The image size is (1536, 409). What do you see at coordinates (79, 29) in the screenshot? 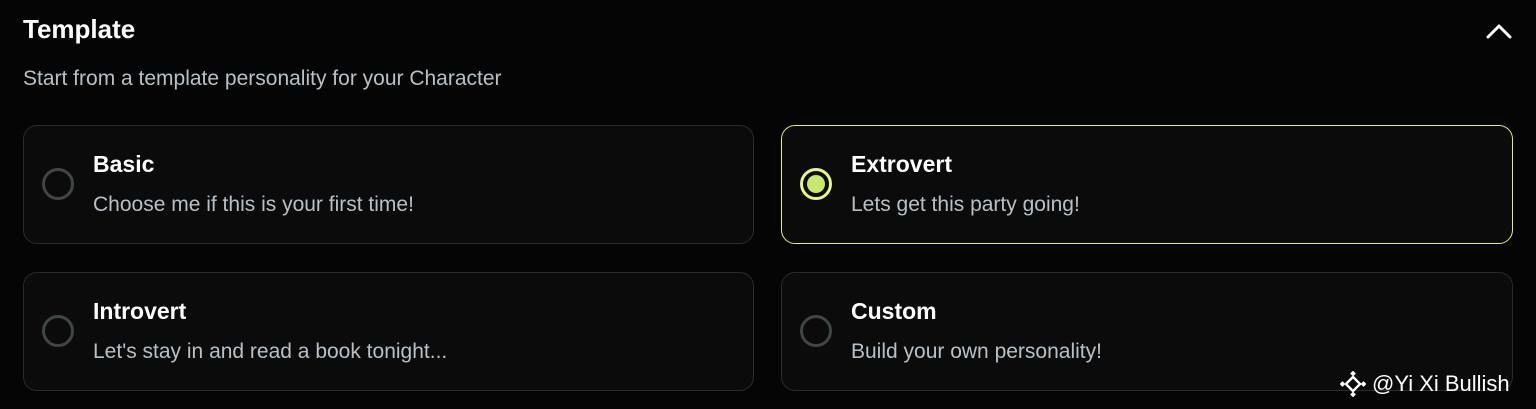
I see `section-title: Template` at bounding box center [79, 29].